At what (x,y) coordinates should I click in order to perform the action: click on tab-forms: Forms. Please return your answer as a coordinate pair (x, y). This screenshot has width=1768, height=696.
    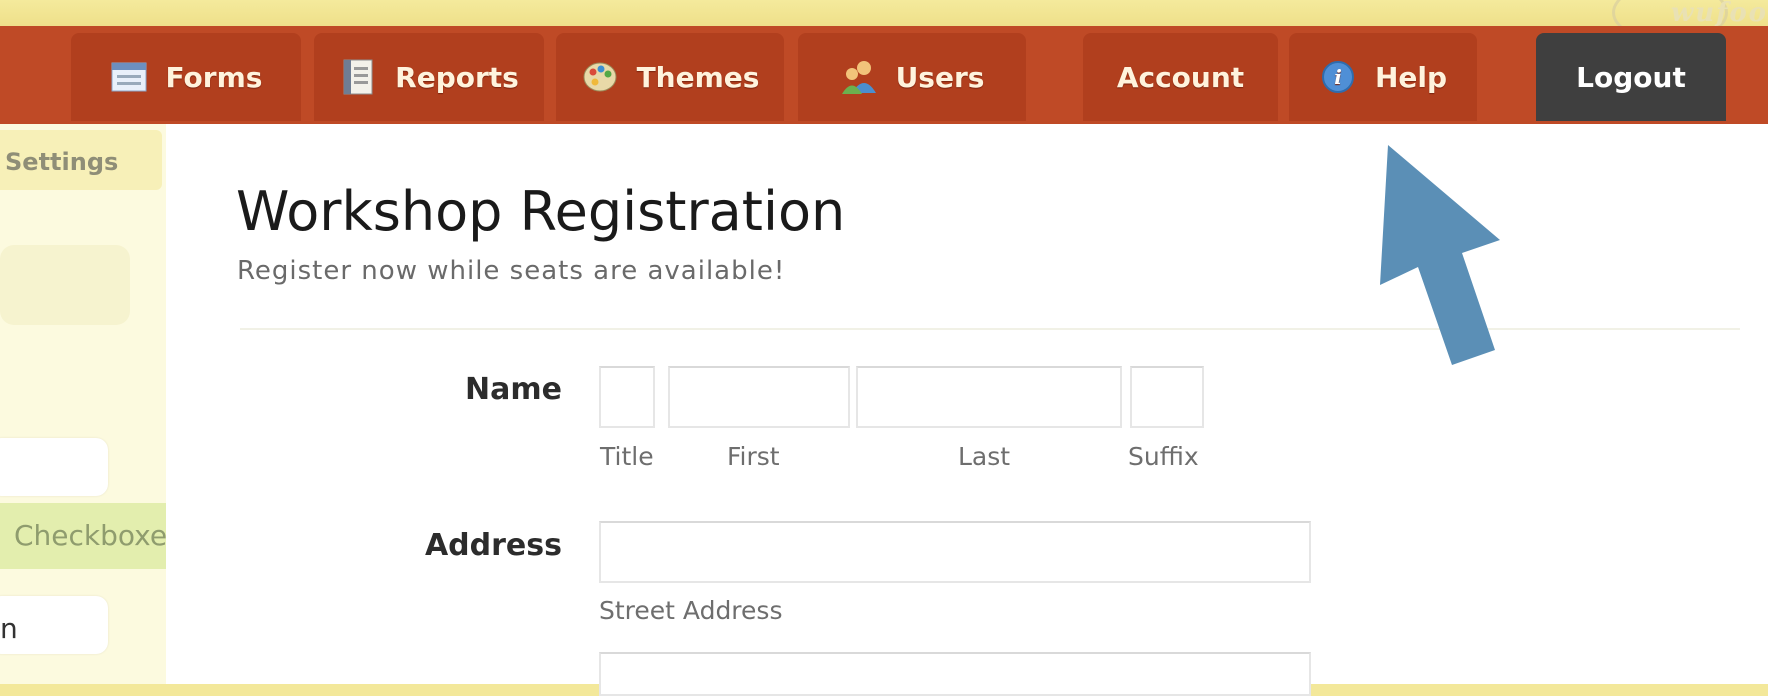
    Looking at the image, I should click on (186, 77).